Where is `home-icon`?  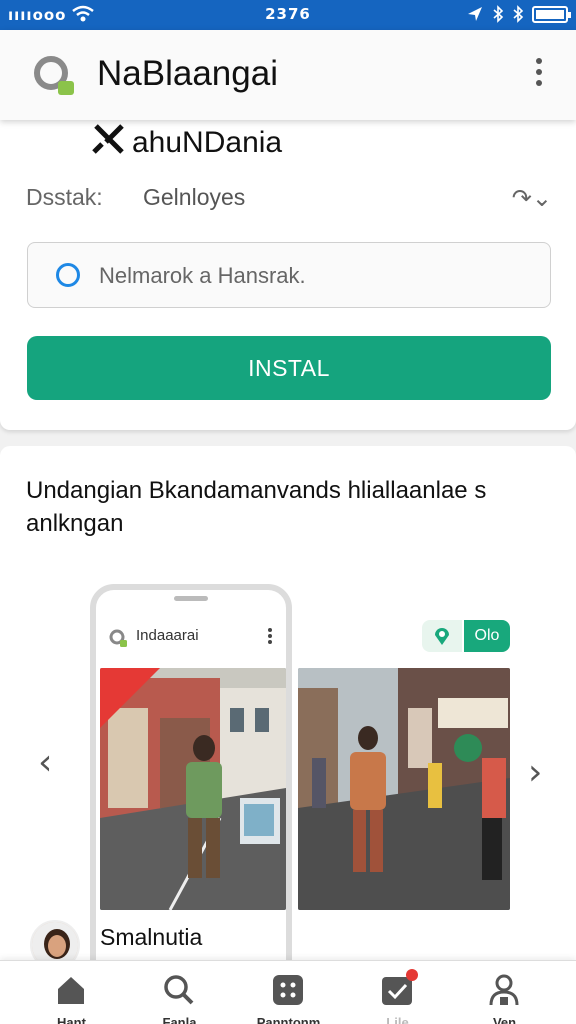
home-icon is located at coordinates (71, 990).